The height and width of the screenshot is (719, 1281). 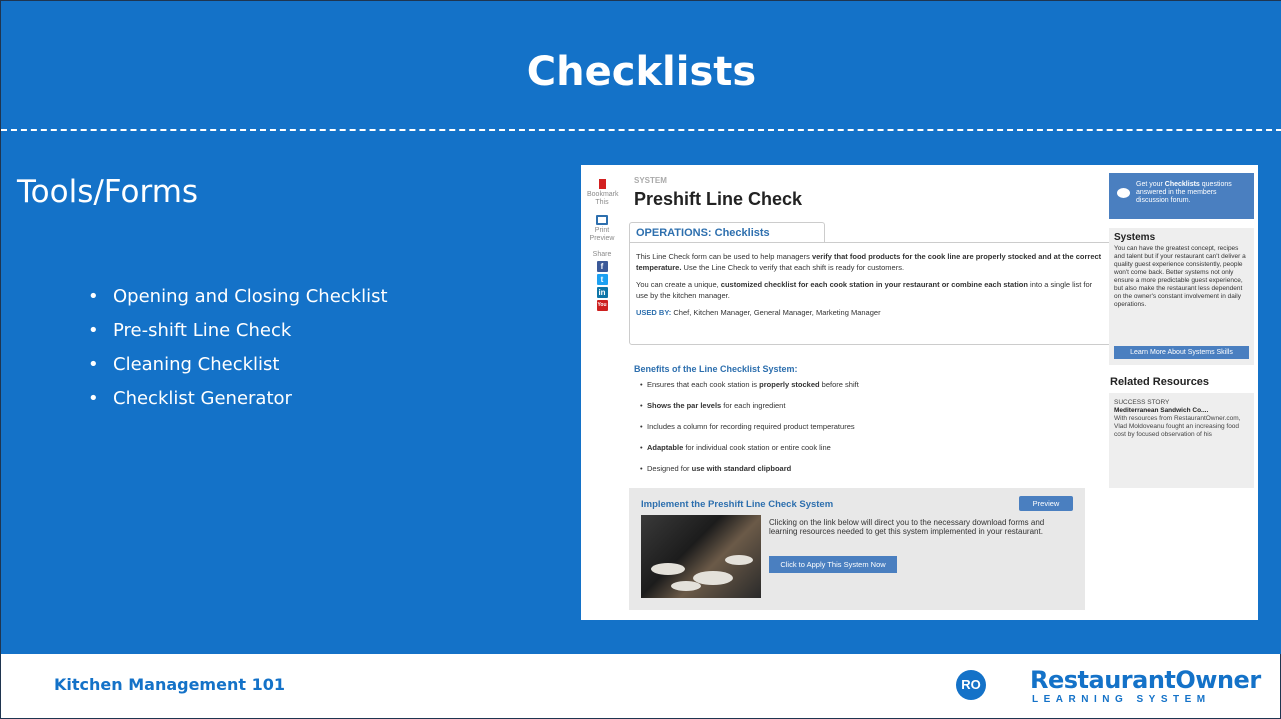 What do you see at coordinates (250, 296) in the screenshot?
I see `bullet-text: Opening and Closing Checklist` at bounding box center [250, 296].